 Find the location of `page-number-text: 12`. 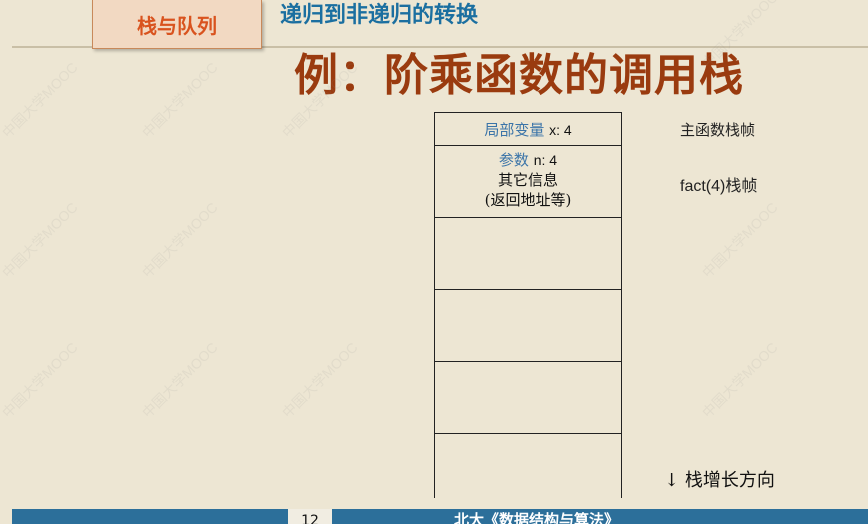

page-number-text: 12 is located at coordinates (310, 518).